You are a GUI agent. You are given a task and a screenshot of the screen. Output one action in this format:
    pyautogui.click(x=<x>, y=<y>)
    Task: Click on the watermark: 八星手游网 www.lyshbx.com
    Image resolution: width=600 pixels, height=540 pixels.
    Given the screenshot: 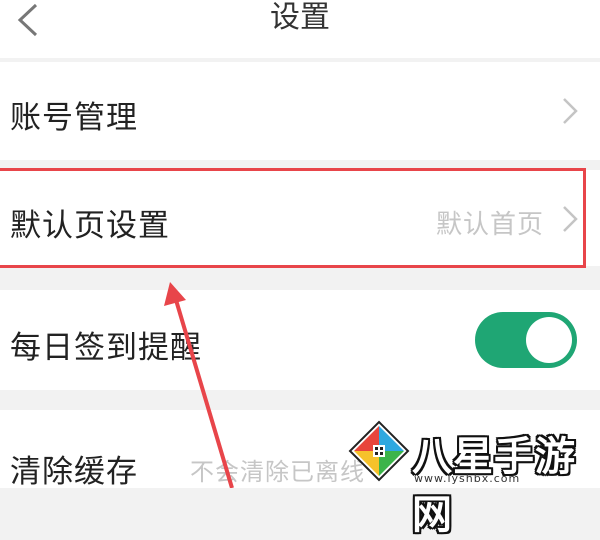 What is the action you would take?
    pyautogui.click(x=474, y=479)
    